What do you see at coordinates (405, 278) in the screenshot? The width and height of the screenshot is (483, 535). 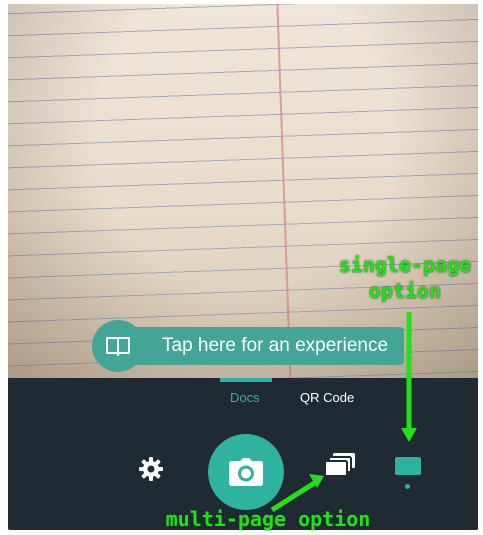 I see `single-page-annotation: single-page option` at bounding box center [405, 278].